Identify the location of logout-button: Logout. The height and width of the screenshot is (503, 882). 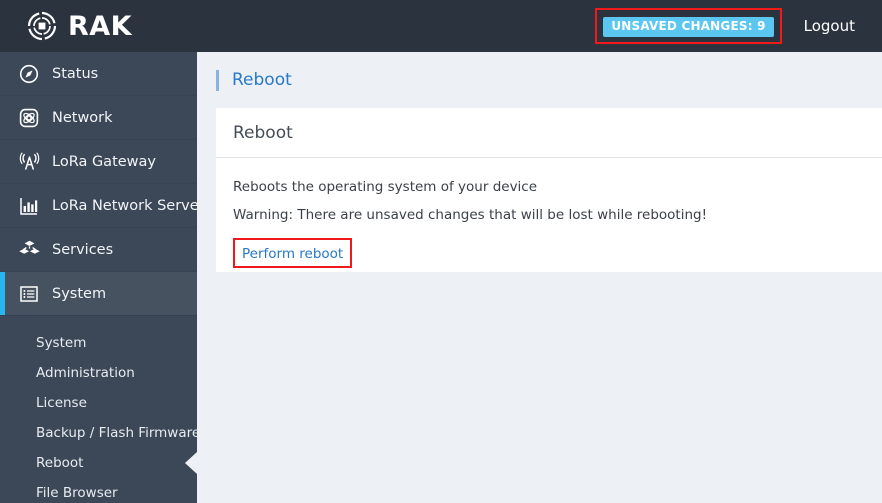
(829, 26).